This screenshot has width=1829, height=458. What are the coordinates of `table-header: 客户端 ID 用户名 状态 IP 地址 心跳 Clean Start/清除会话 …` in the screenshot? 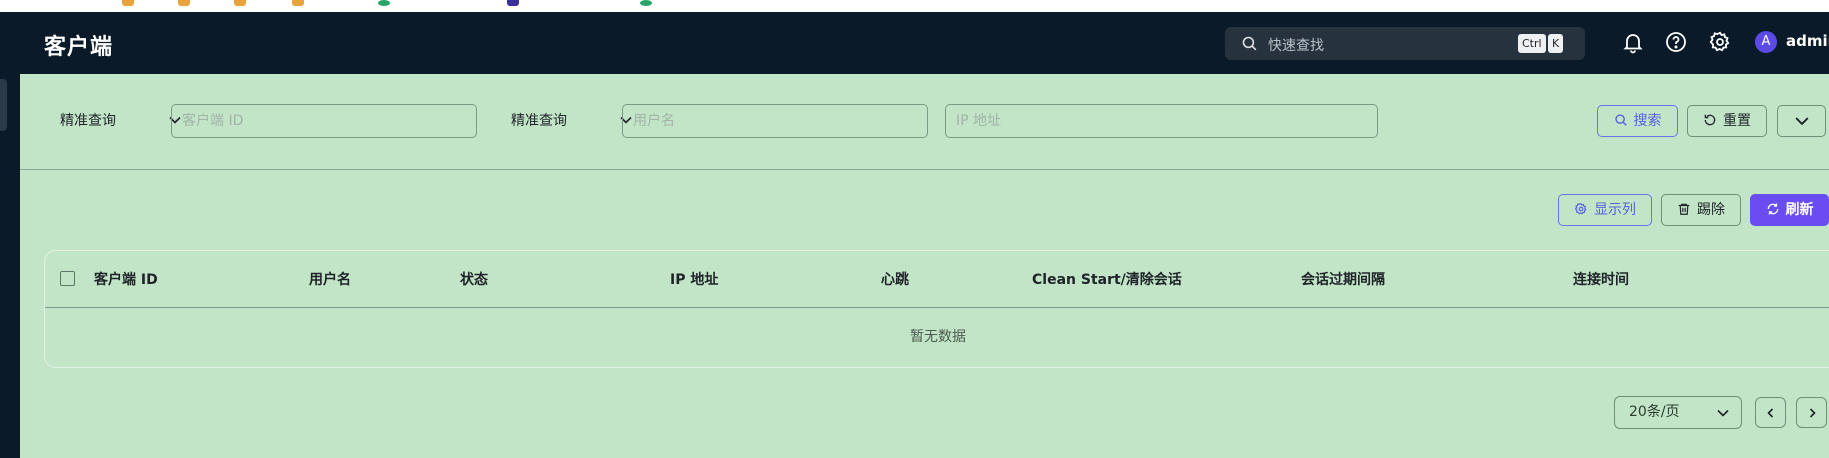 It's located at (937, 279).